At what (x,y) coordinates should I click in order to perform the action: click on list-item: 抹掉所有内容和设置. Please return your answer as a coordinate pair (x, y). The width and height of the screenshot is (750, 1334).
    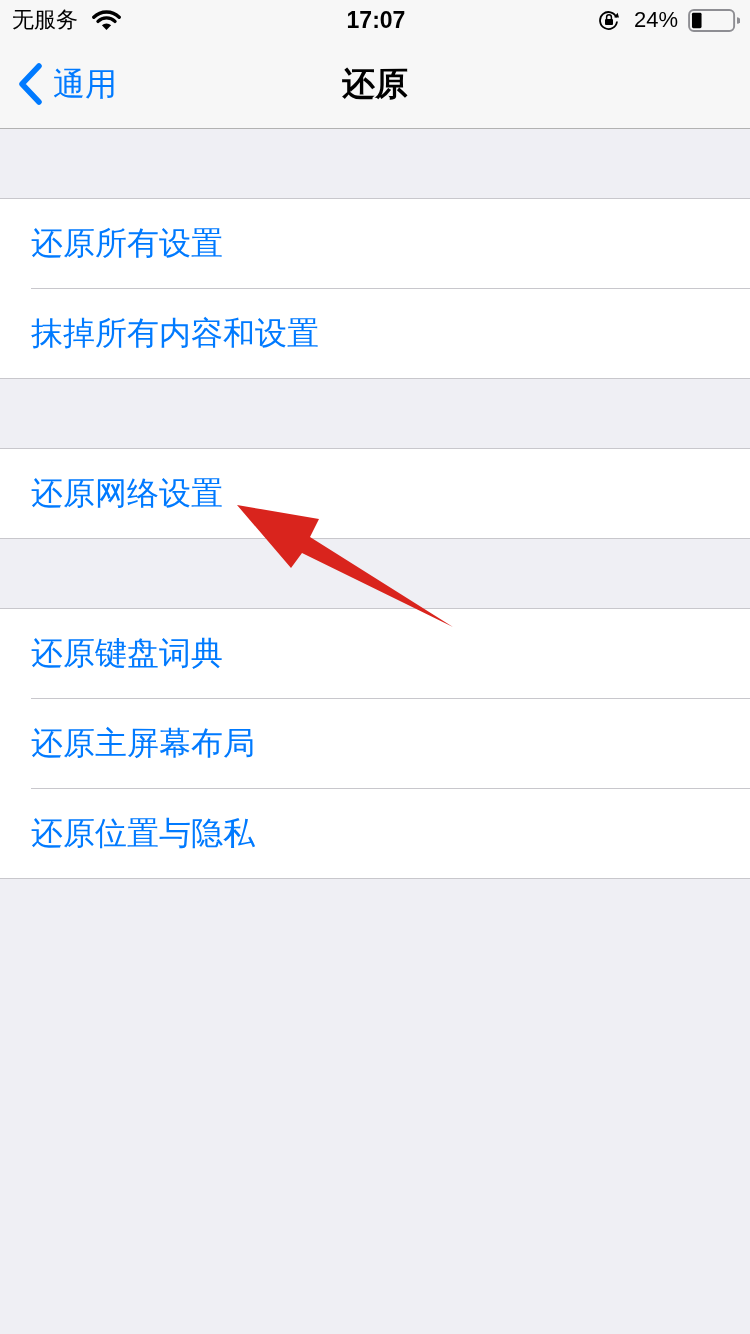
    Looking at the image, I should click on (375, 333).